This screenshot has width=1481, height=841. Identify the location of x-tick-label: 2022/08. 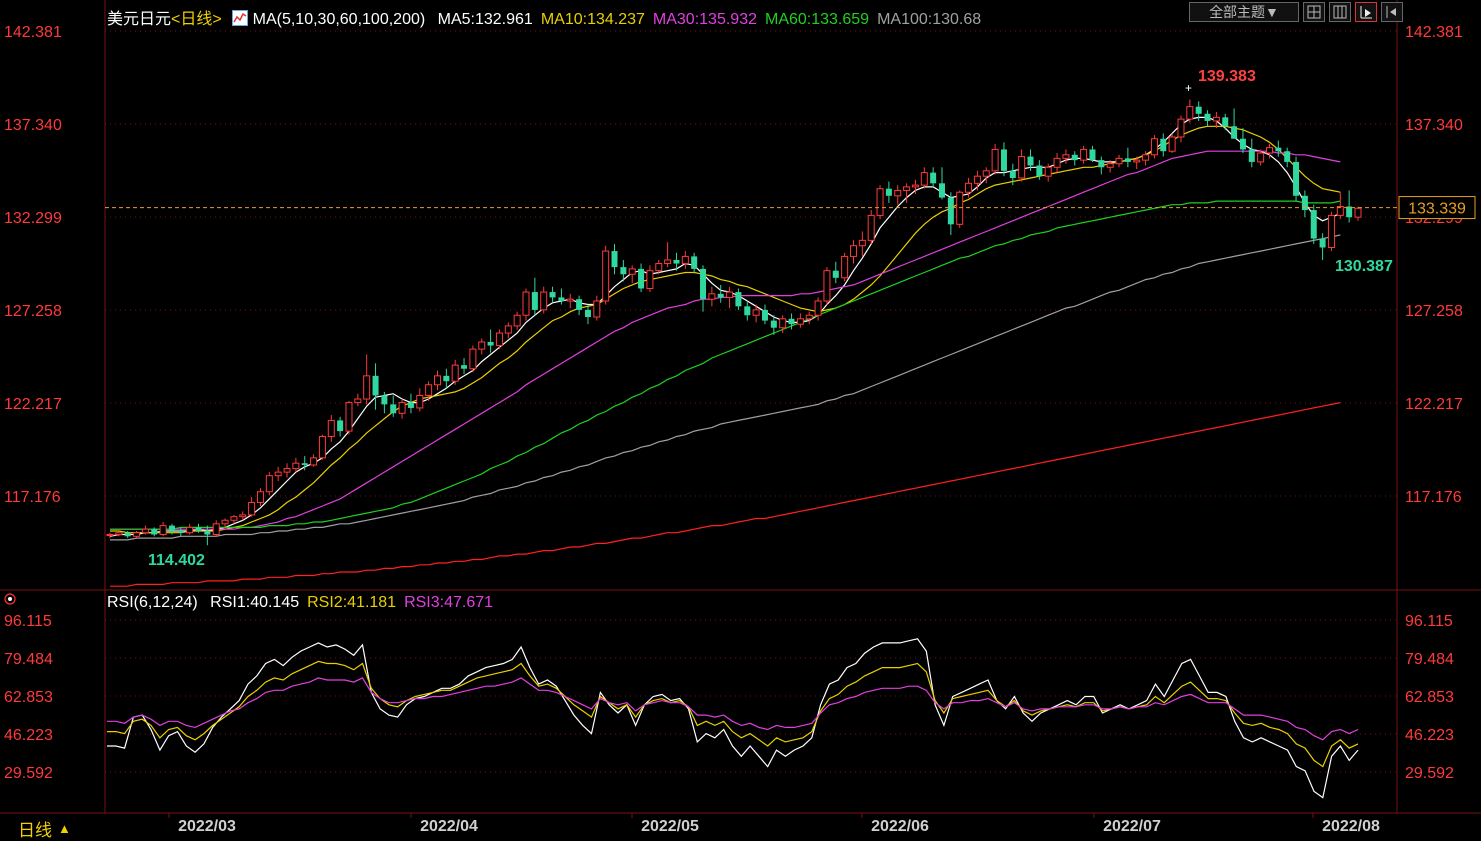
(1351, 826).